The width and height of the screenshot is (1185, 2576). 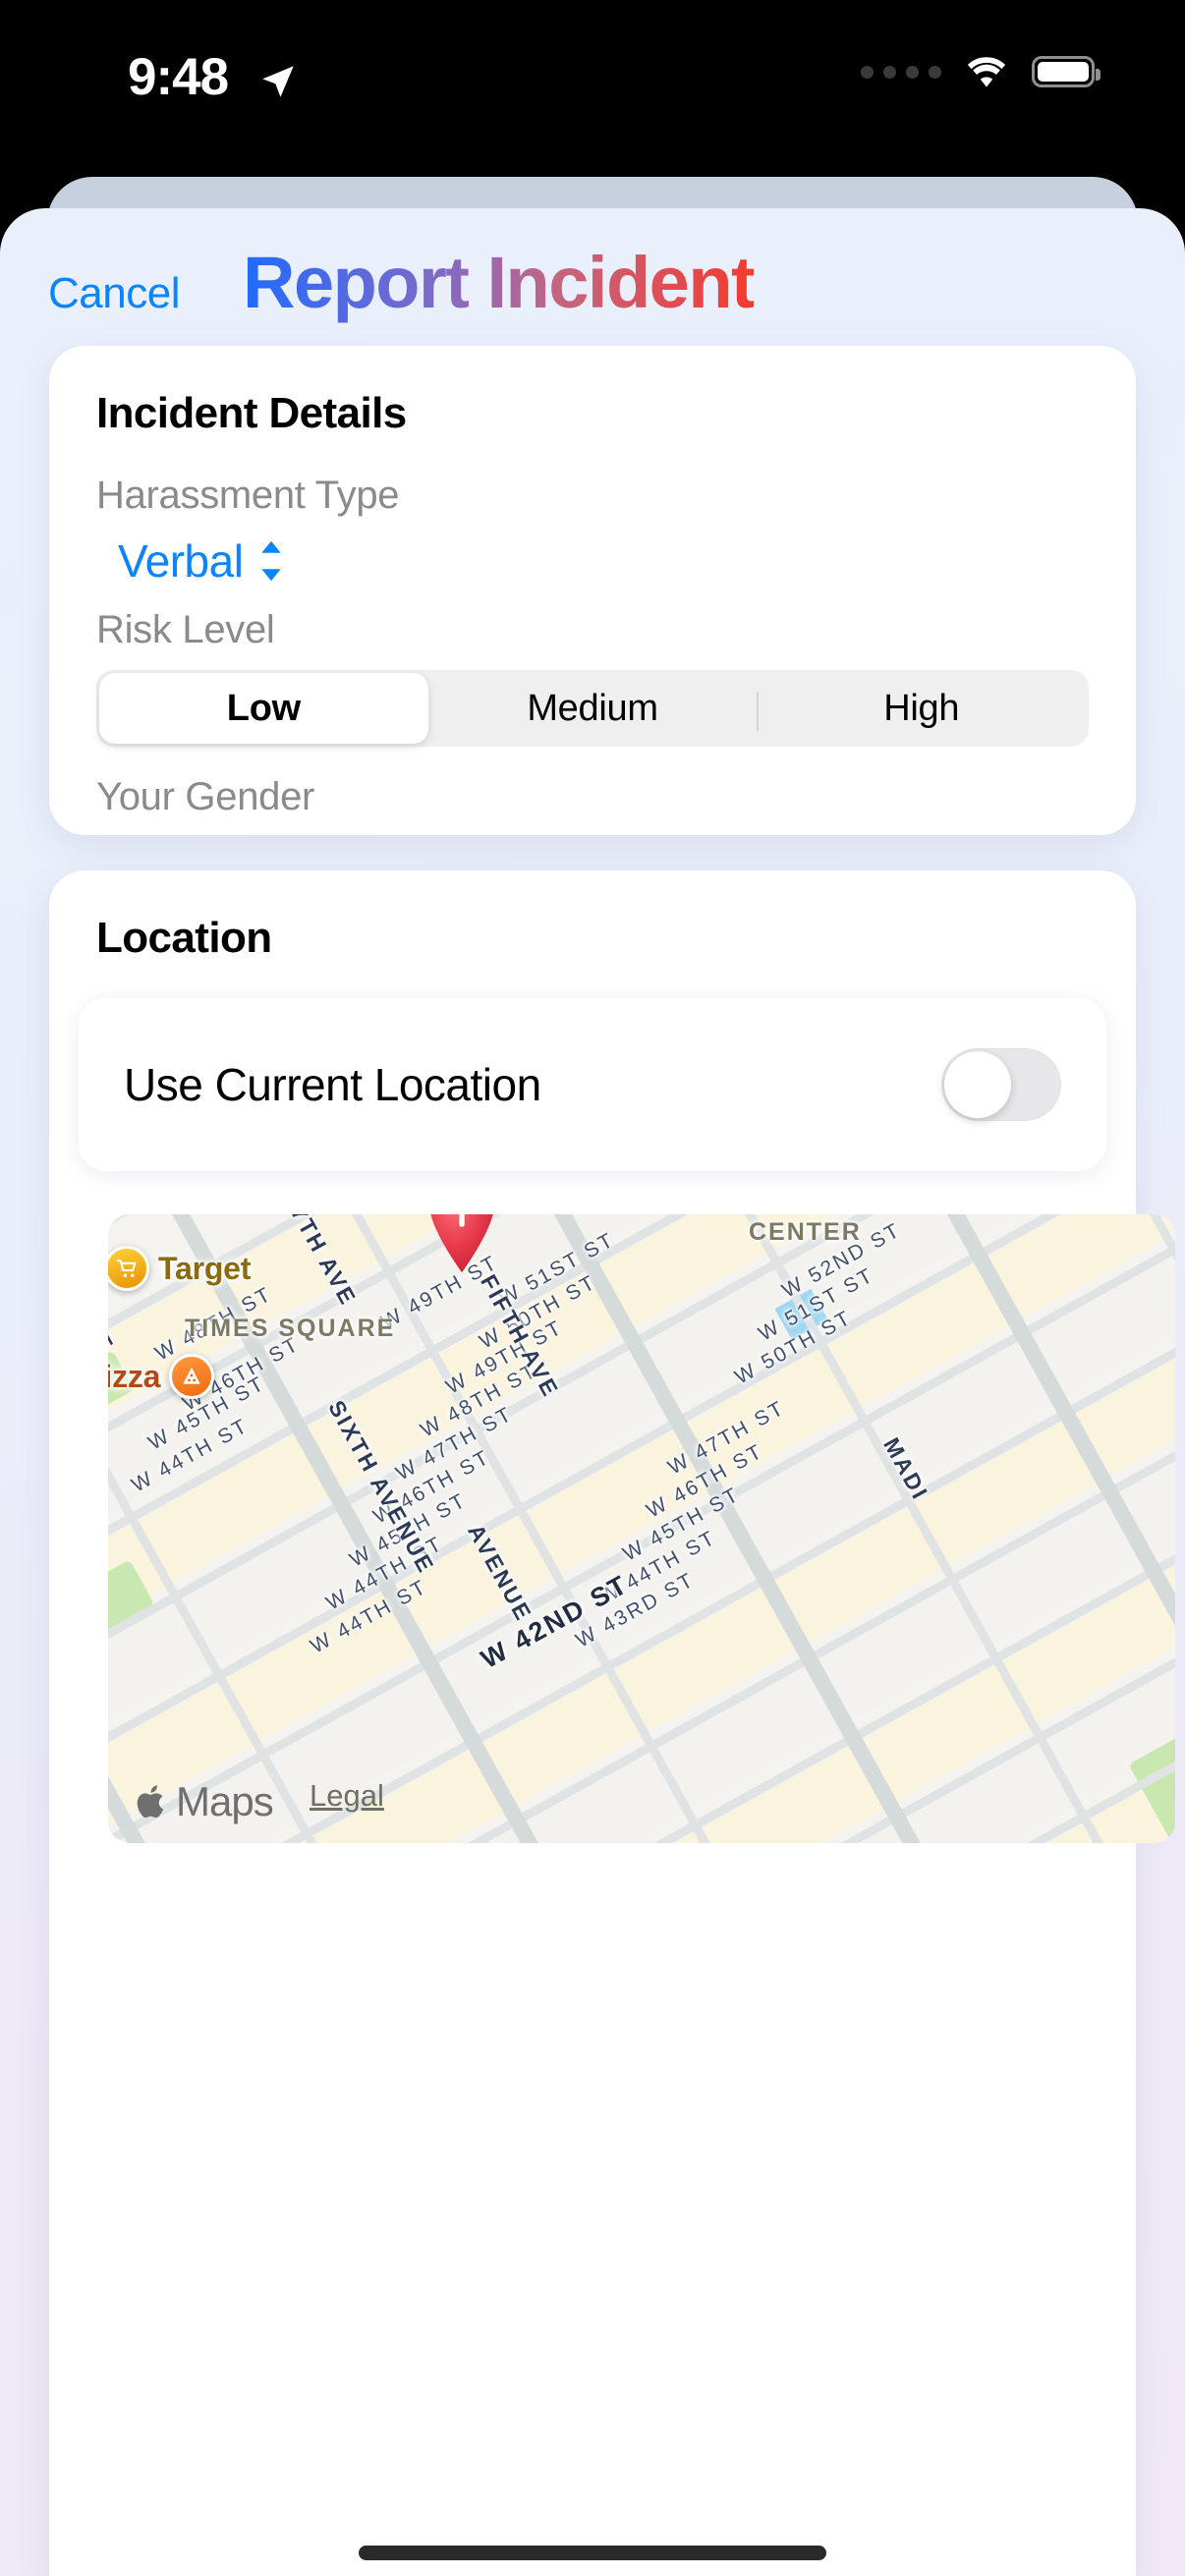 What do you see at coordinates (901, 72) in the screenshot?
I see `cellular-dots-icon` at bounding box center [901, 72].